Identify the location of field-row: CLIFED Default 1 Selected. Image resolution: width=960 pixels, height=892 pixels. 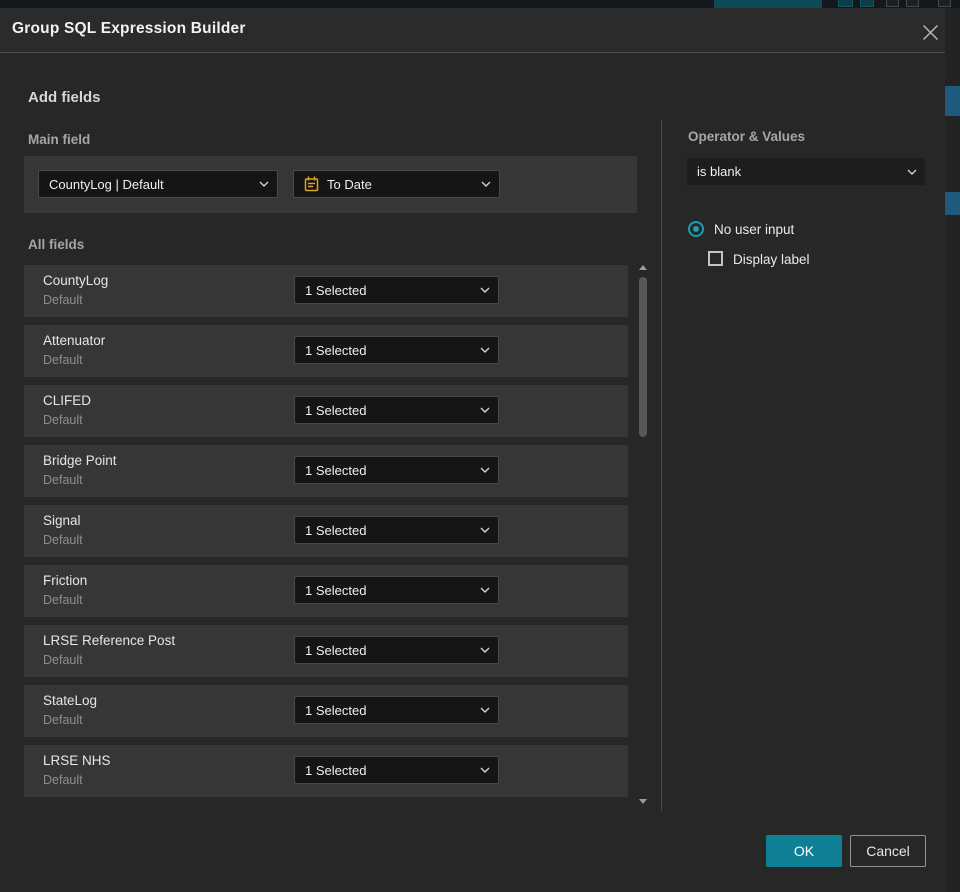
(326, 411).